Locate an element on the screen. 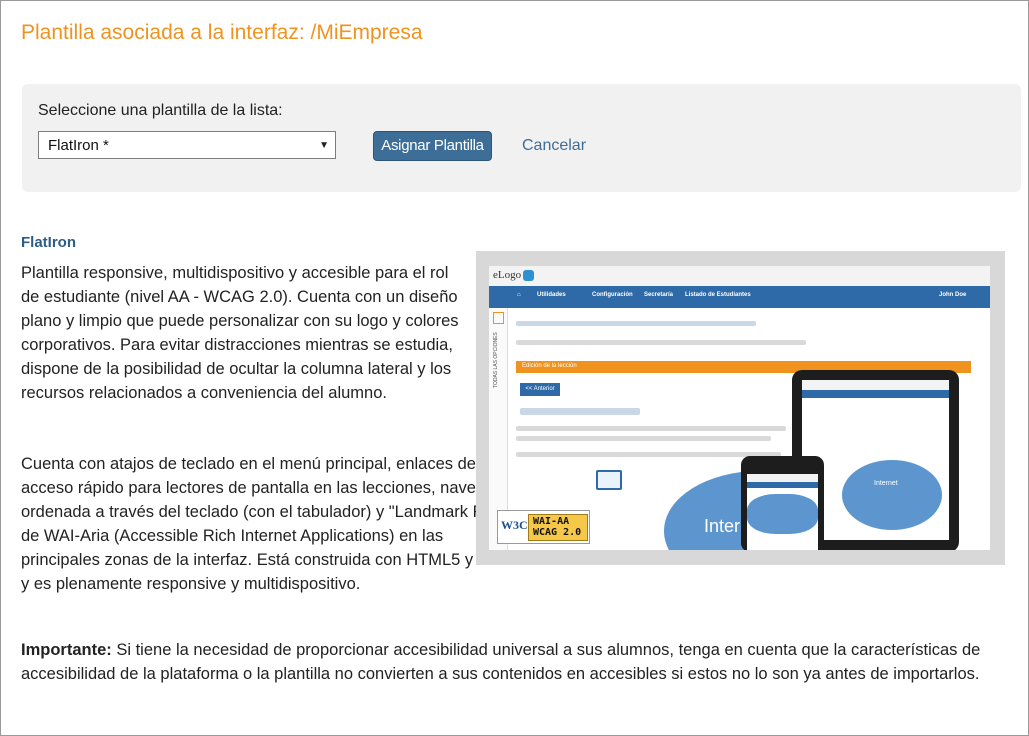 The image size is (1029, 736). assign-template-button: Asignar Plantilla is located at coordinates (432, 146).